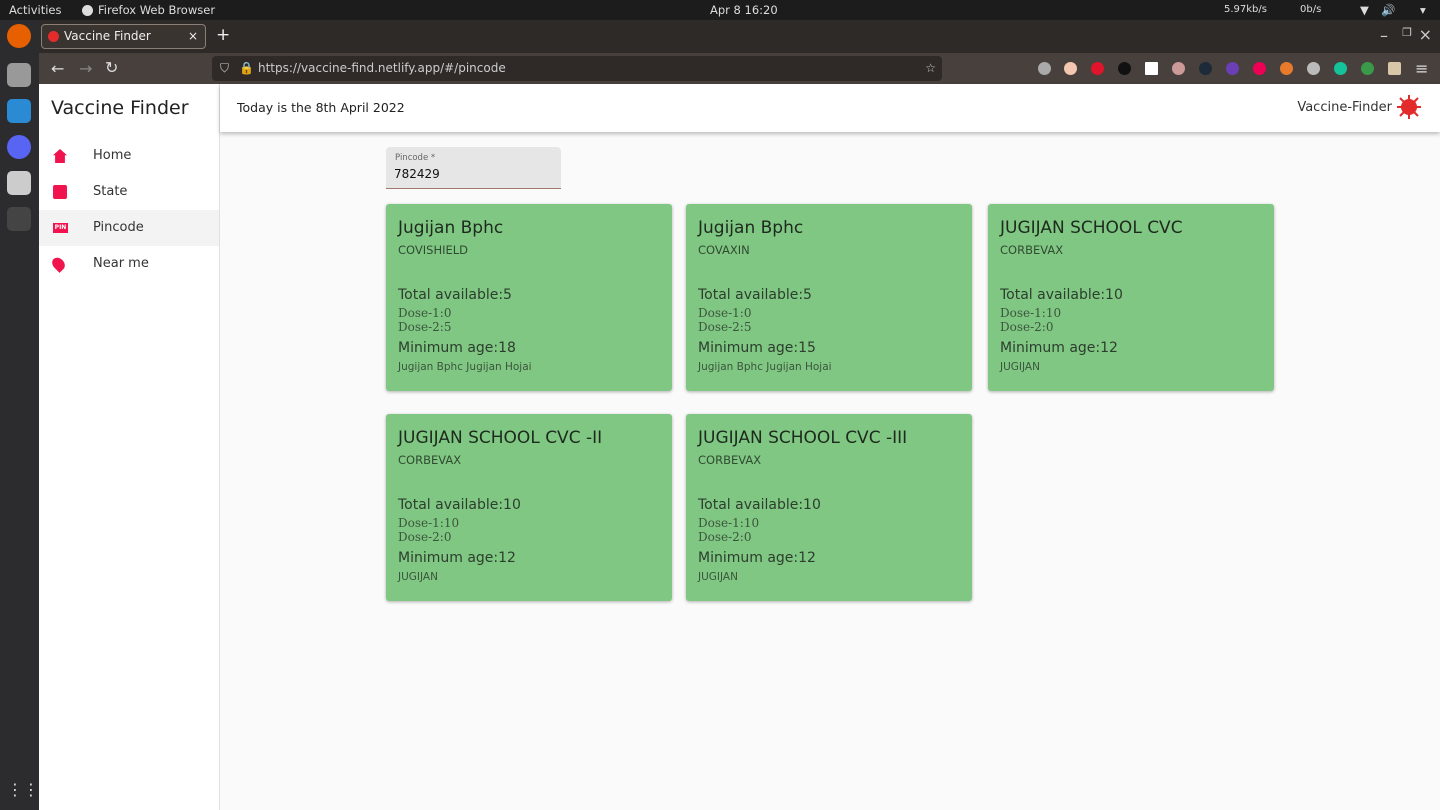  I want to click on bookmark-star-icon: ☆, so click(930, 68).